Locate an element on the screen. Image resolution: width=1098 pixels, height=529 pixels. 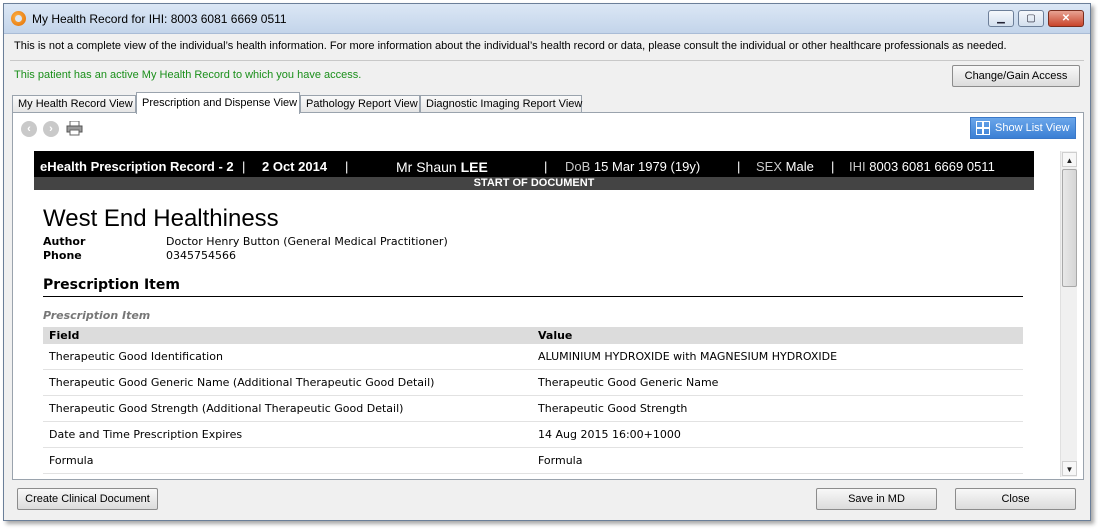
tab-my-health-record-view: My Health Record View is located at coordinates (74, 104).